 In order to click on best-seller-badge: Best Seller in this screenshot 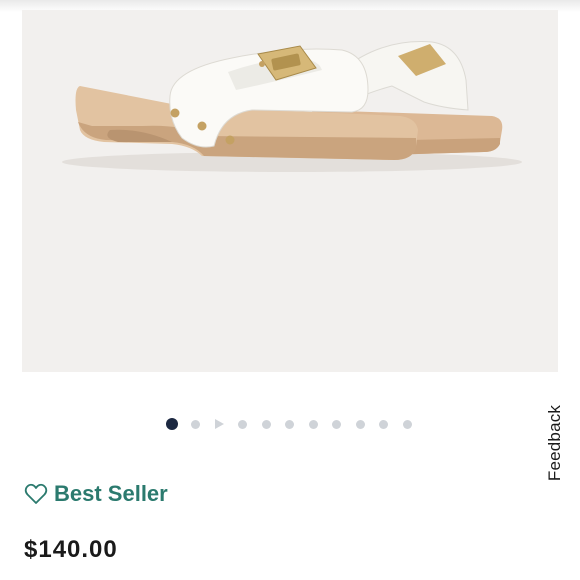, I will do `click(96, 494)`.